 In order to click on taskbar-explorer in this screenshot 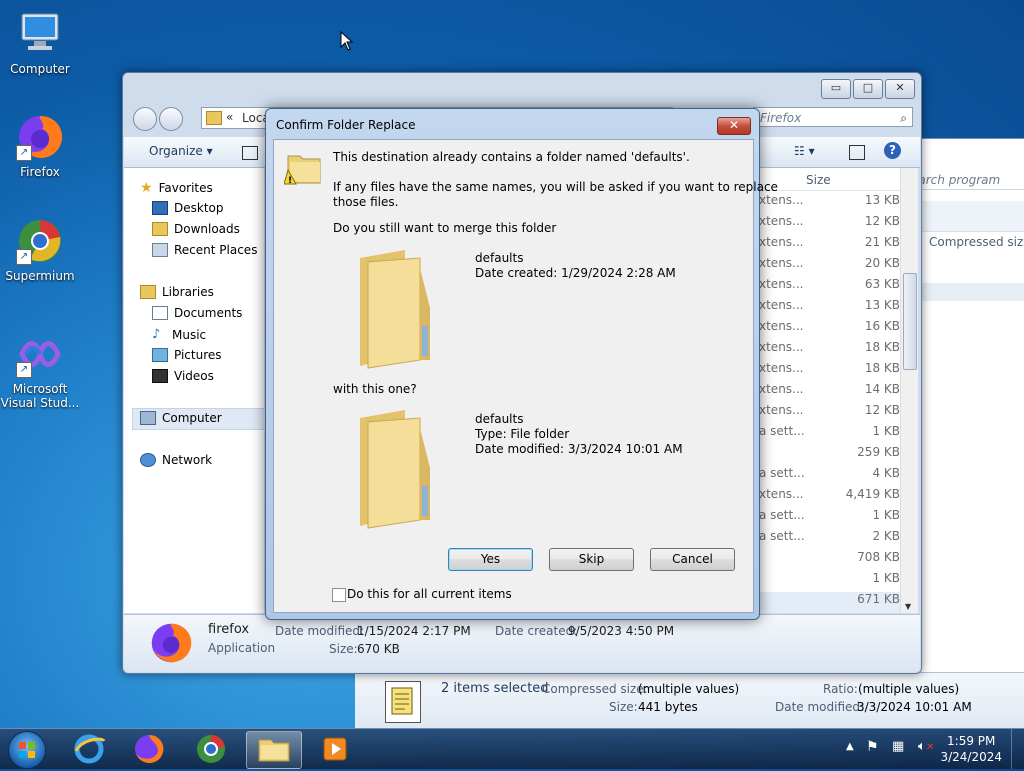, I will do `click(274, 750)`.